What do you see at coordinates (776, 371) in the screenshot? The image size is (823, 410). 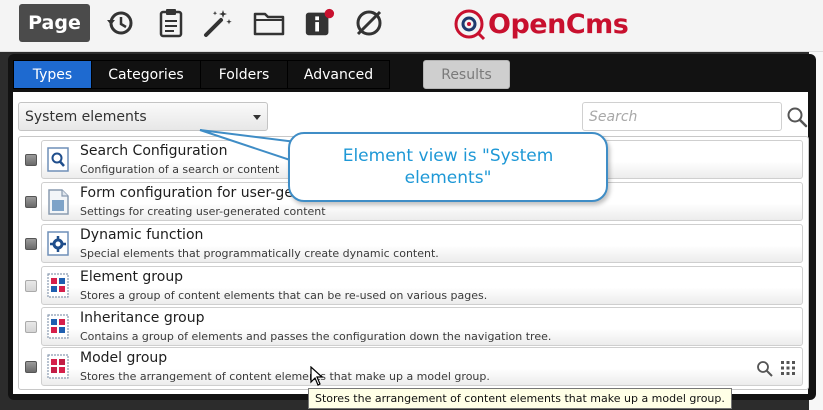 I see `row-tools` at bounding box center [776, 371].